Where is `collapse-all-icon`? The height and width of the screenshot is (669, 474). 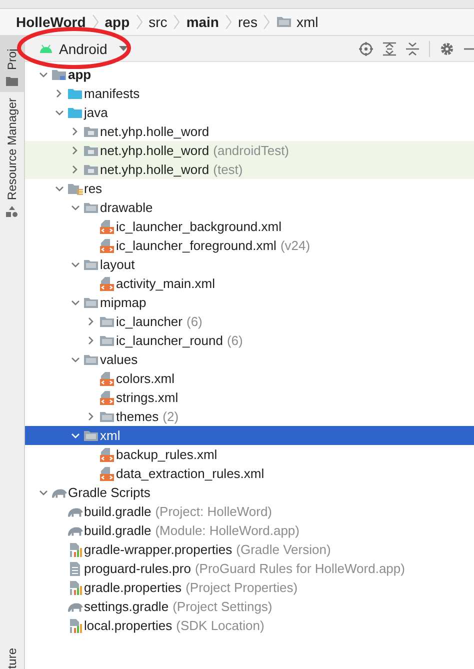
collapse-all-icon is located at coordinates (412, 49).